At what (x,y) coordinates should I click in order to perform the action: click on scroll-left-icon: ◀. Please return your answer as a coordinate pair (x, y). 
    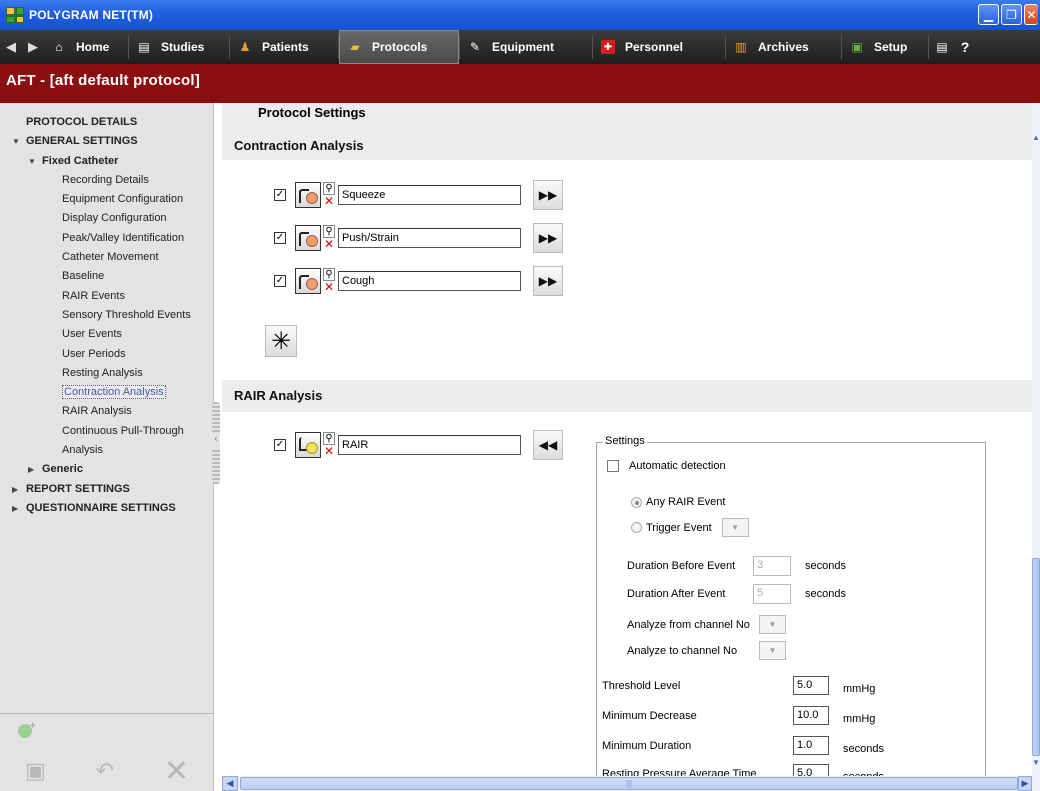
    Looking at the image, I should click on (230, 783).